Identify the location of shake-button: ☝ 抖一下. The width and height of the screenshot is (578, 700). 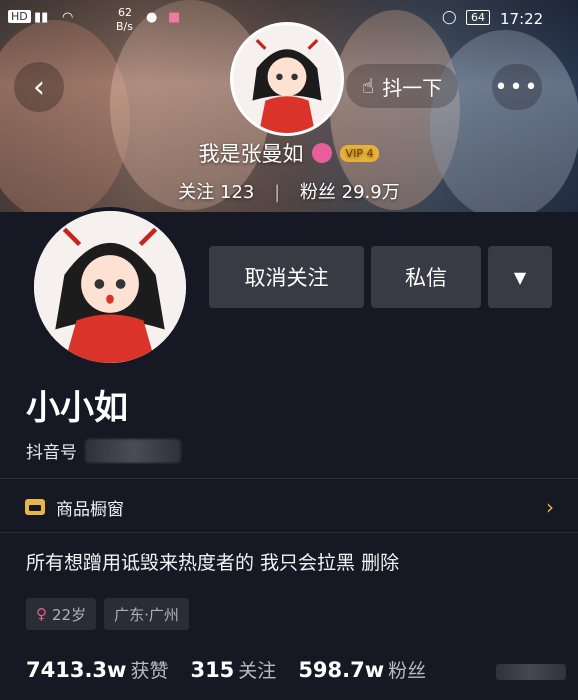
(402, 86).